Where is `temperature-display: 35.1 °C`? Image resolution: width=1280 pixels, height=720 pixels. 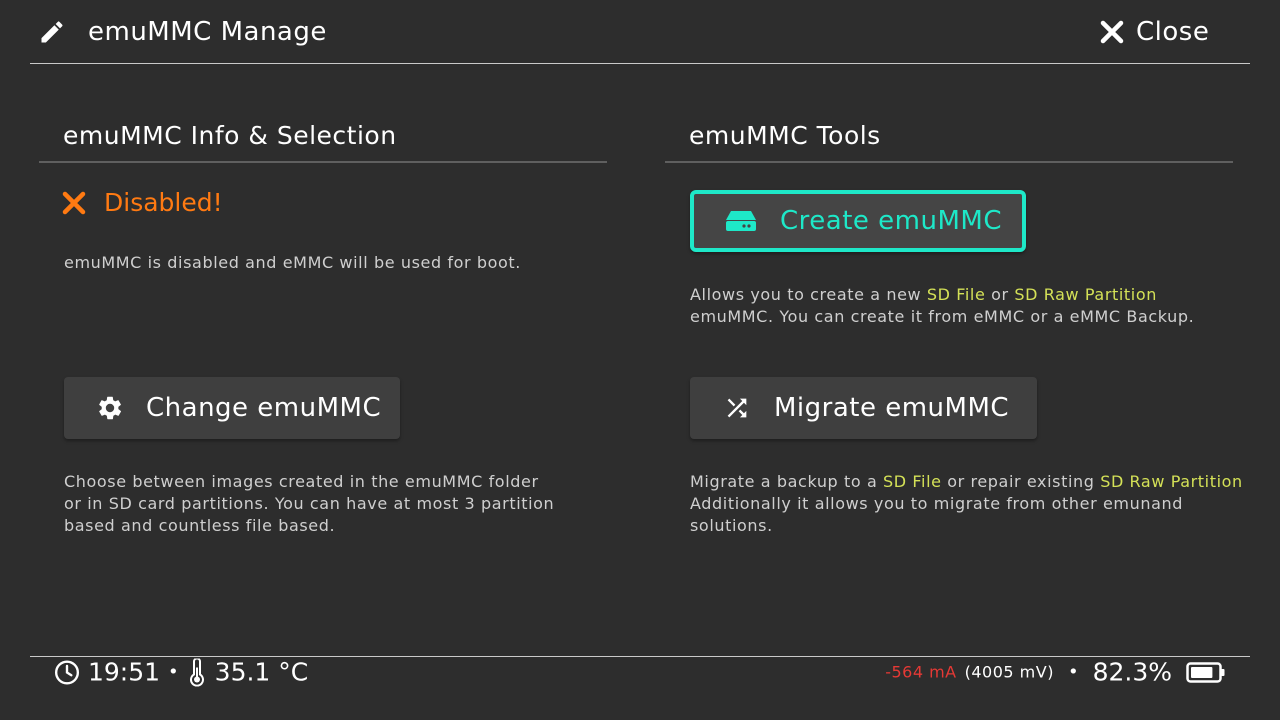 temperature-display: 35.1 °C is located at coordinates (261, 672).